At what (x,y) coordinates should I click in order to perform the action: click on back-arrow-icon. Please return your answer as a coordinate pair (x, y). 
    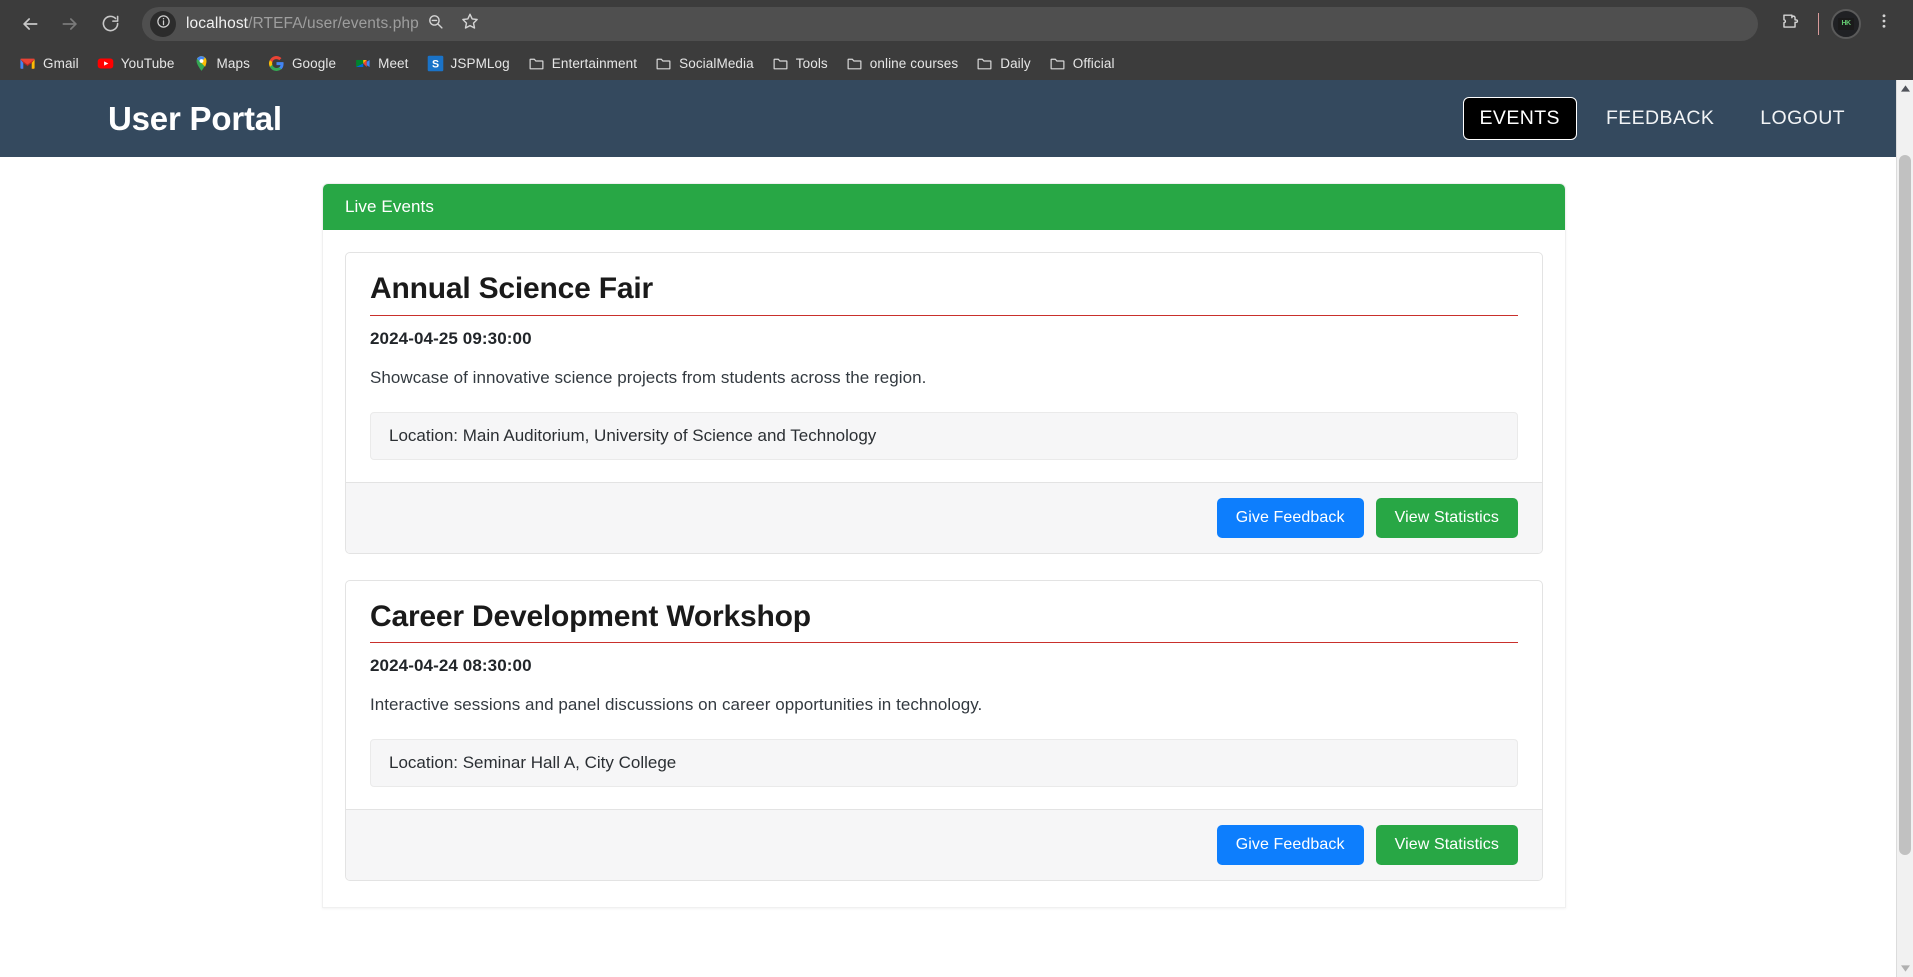
    Looking at the image, I should click on (30, 24).